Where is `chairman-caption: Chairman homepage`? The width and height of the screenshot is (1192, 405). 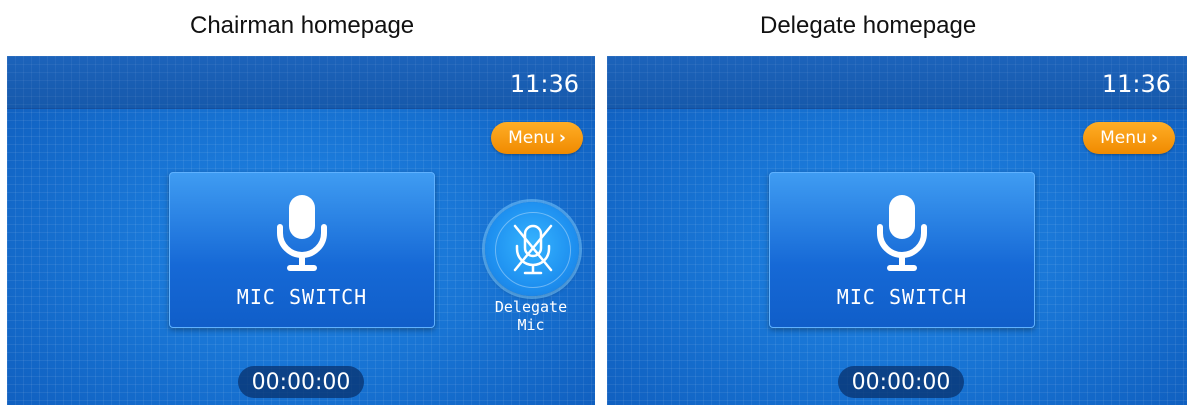
chairman-caption: Chairman homepage is located at coordinates (302, 25).